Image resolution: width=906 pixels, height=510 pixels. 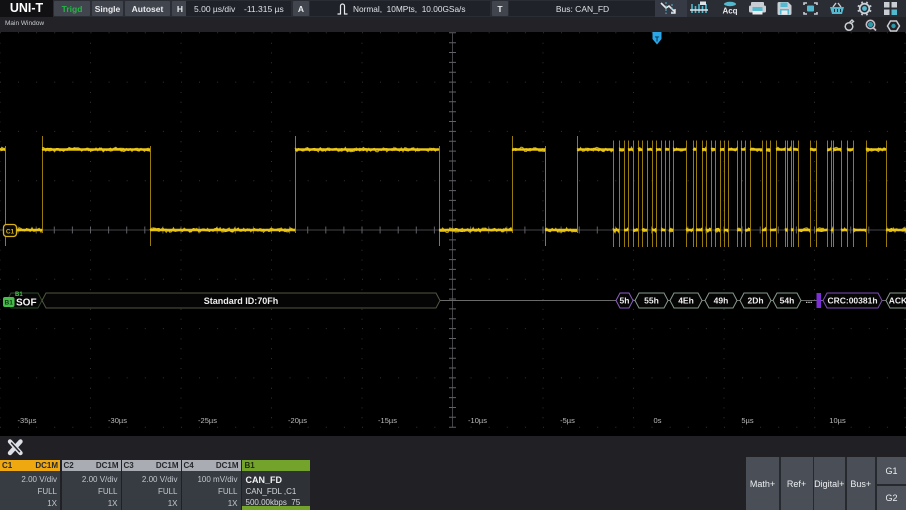 I want to click on svg-text: 54h, so click(x=787, y=301).